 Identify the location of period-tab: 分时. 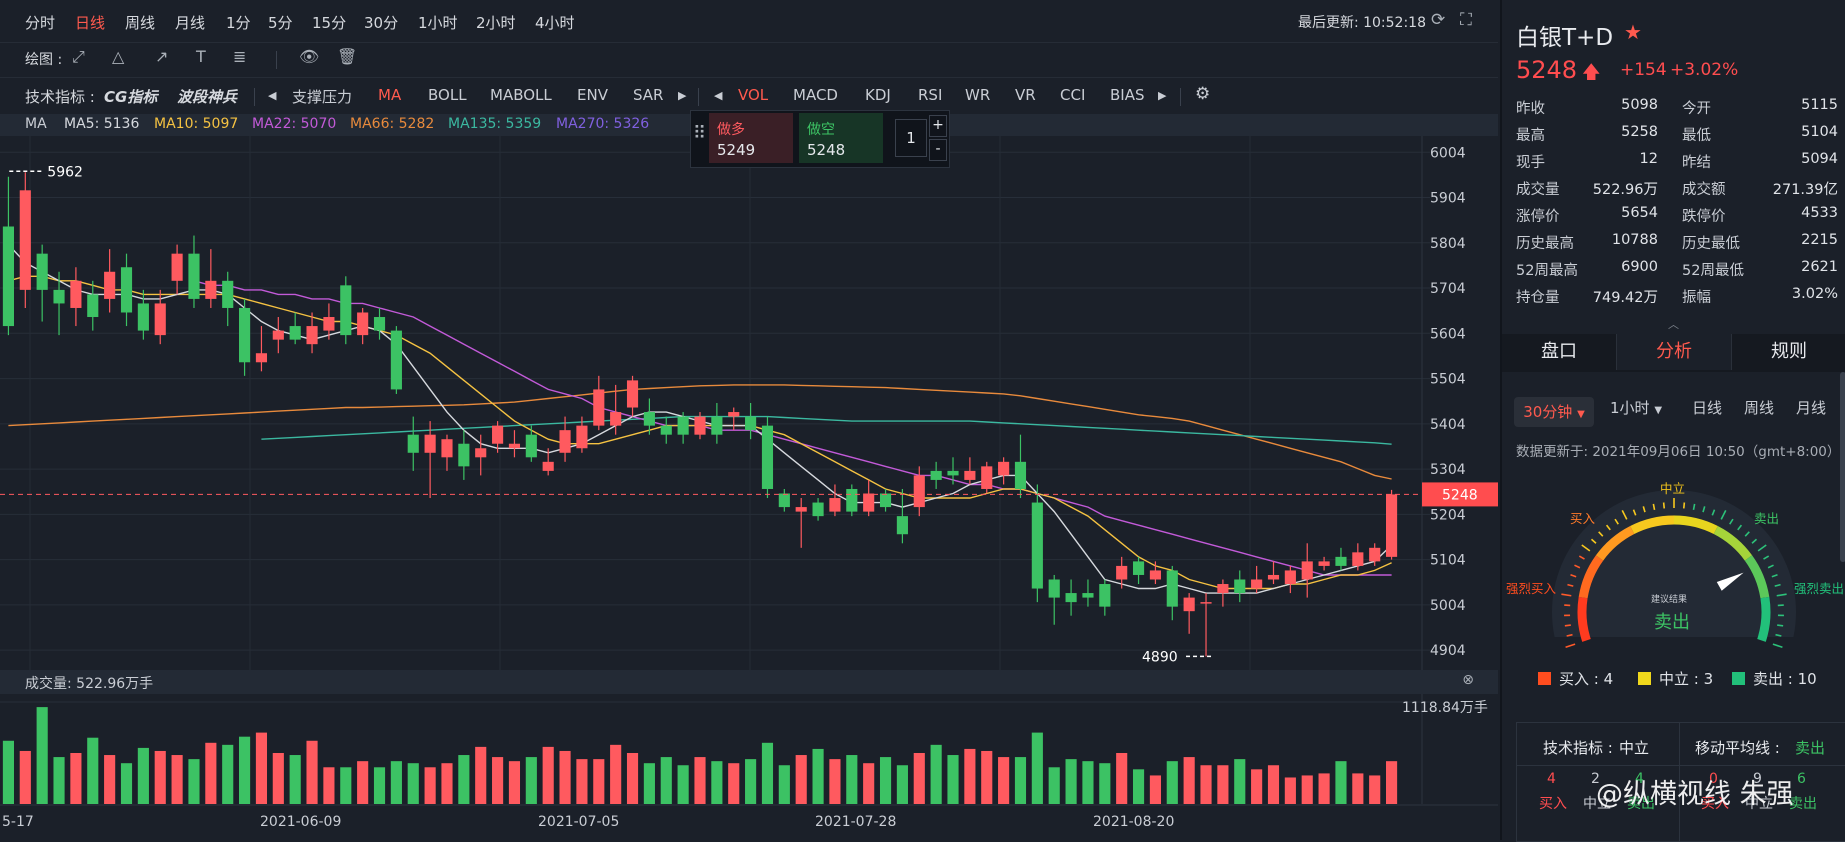
(40, 22).